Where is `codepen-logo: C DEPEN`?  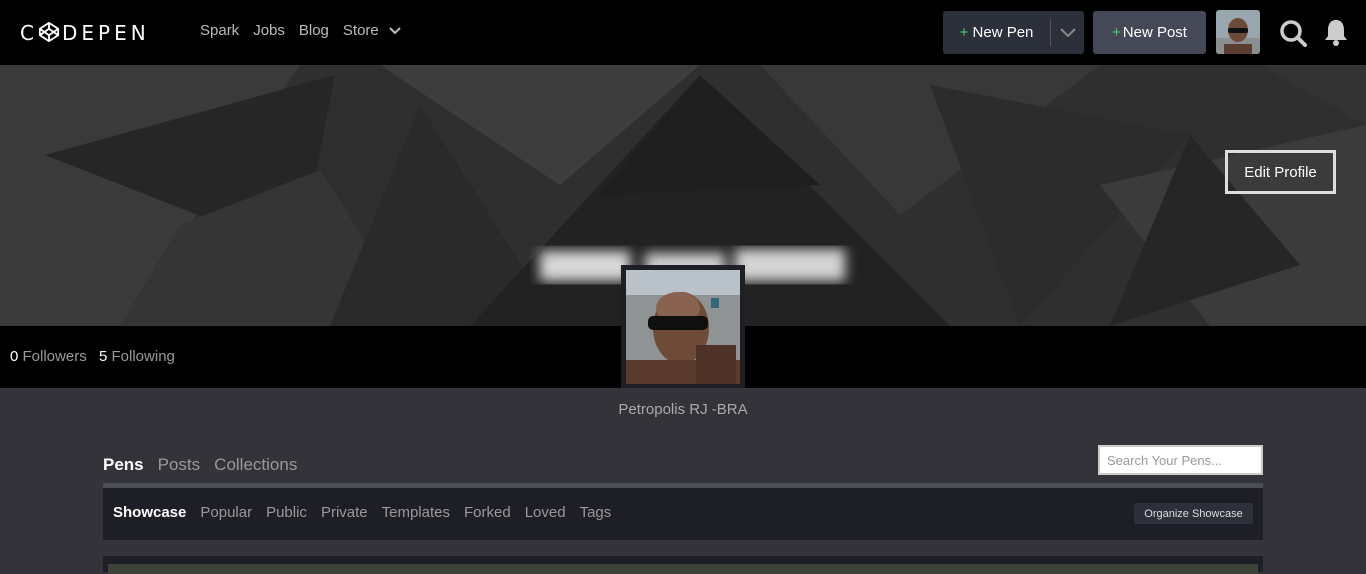 codepen-logo: C DEPEN is located at coordinates (85, 33).